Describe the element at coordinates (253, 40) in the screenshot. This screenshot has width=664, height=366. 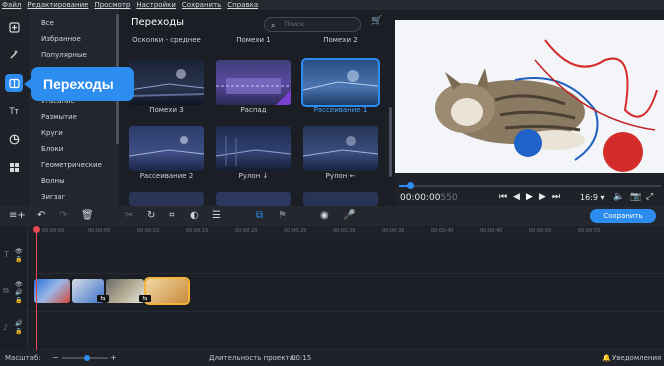
I see `tile-label: Помехи 1` at that location.